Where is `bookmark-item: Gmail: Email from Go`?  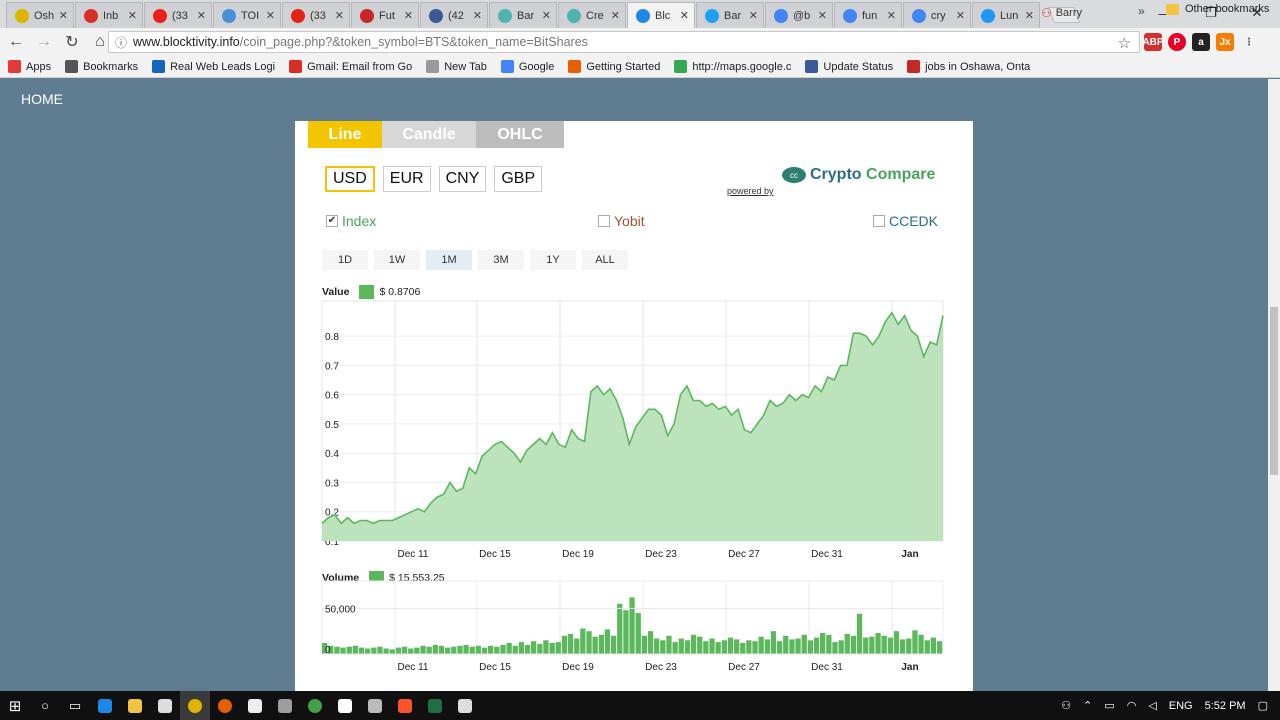 bookmark-item: Gmail: Email from Go is located at coordinates (350, 66).